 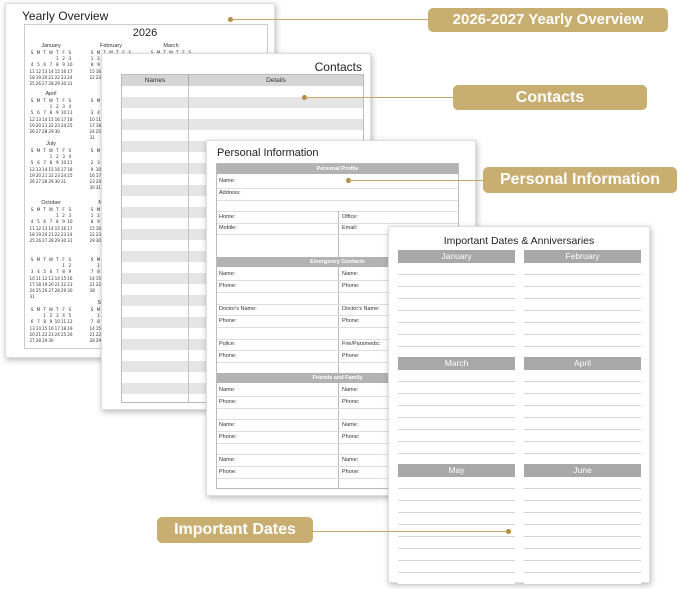 What do you see at coordinates (456, 524) in the screenshot?
I see `month-block-may: May` at bounding box center [456, 524].